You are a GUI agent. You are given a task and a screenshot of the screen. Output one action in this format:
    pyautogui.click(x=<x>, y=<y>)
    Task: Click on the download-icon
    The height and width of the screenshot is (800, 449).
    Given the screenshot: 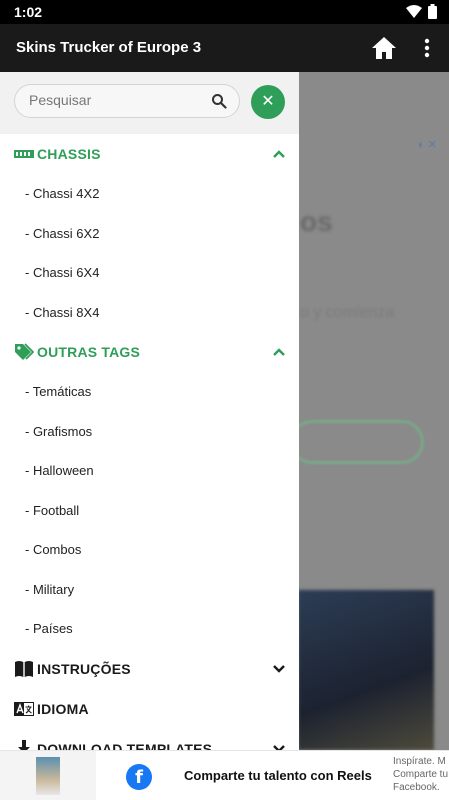 What is the action you would take?
    pyautogui.click(x=24, y=744)
    